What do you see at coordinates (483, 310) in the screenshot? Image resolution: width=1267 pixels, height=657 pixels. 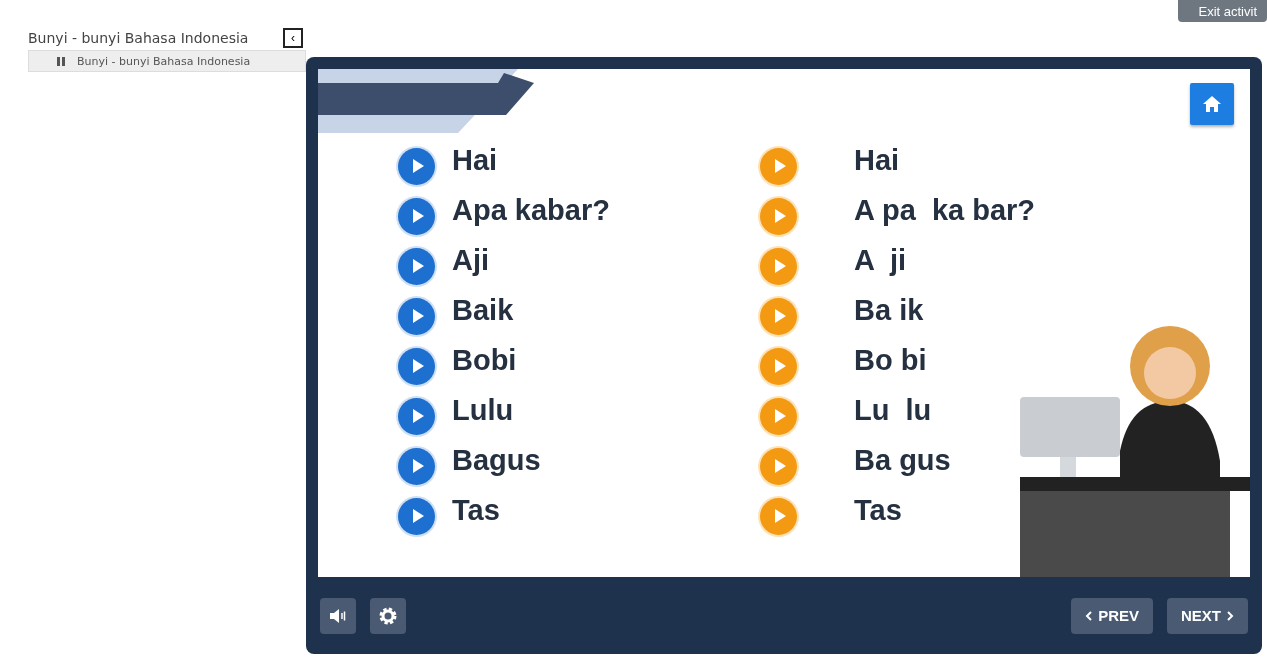 I see `word-text: Baik` at bounding box center [483, 310].